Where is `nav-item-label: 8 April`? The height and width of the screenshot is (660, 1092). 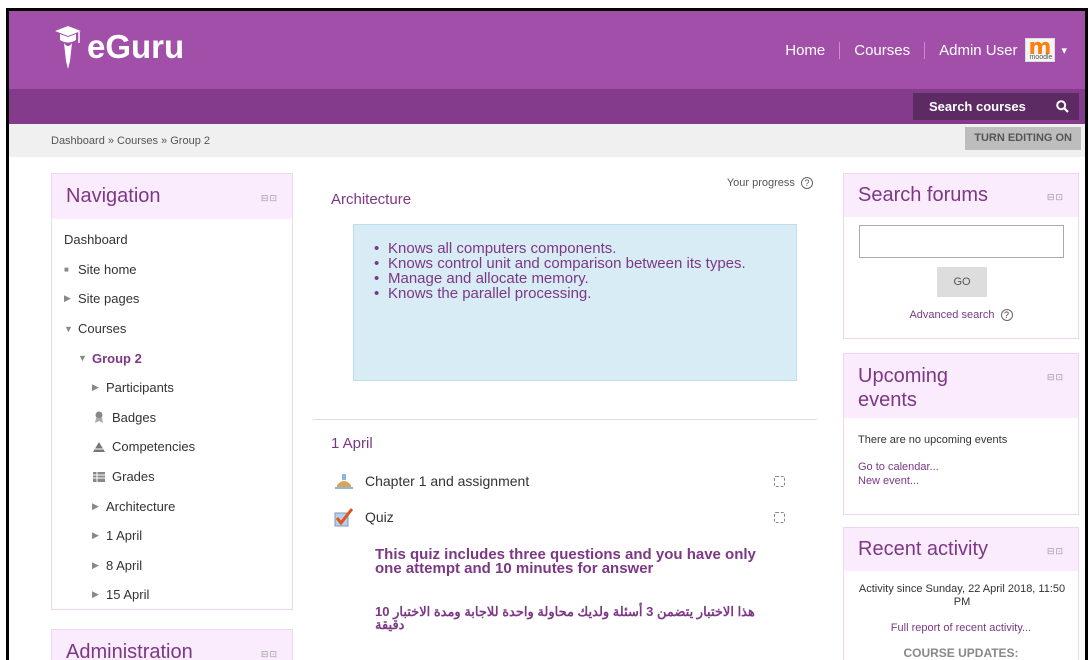 nav-item-label: 8 April is located at coordinates (124, 565).